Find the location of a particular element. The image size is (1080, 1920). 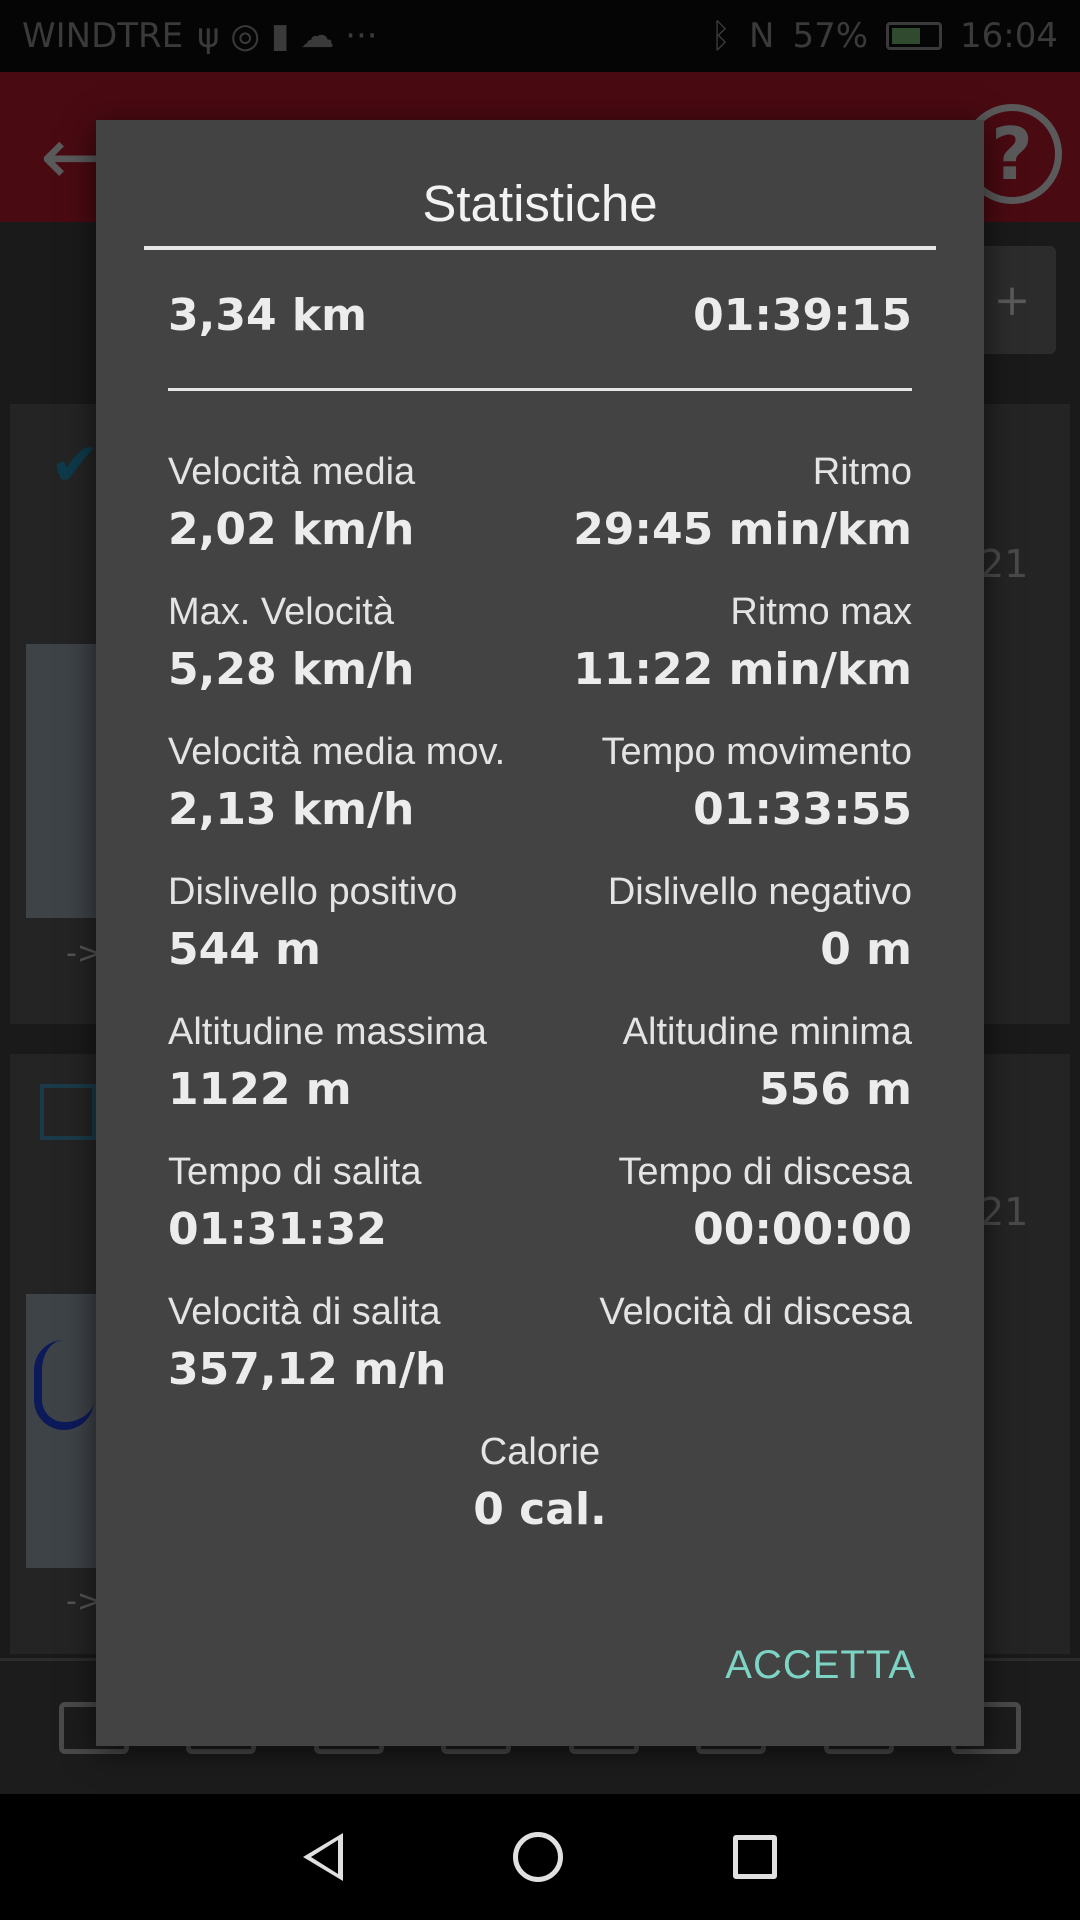

stat-label: Velocità media mov. is located at coordinates (337, 752).